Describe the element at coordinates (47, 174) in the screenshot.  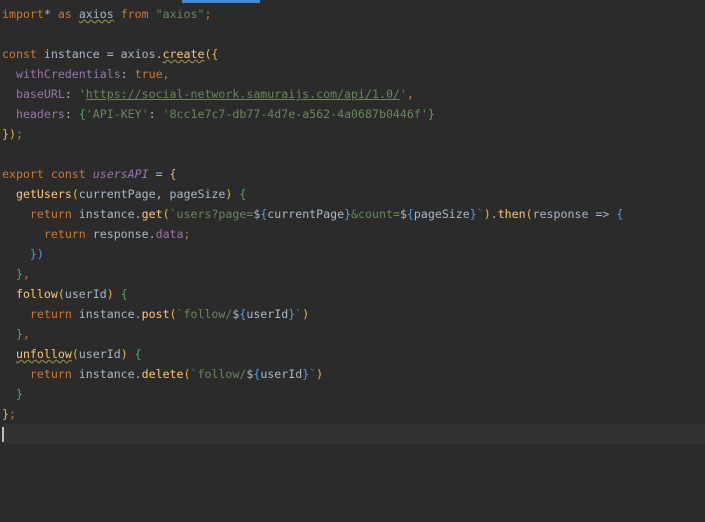
I see `code-token: export const` at that location.